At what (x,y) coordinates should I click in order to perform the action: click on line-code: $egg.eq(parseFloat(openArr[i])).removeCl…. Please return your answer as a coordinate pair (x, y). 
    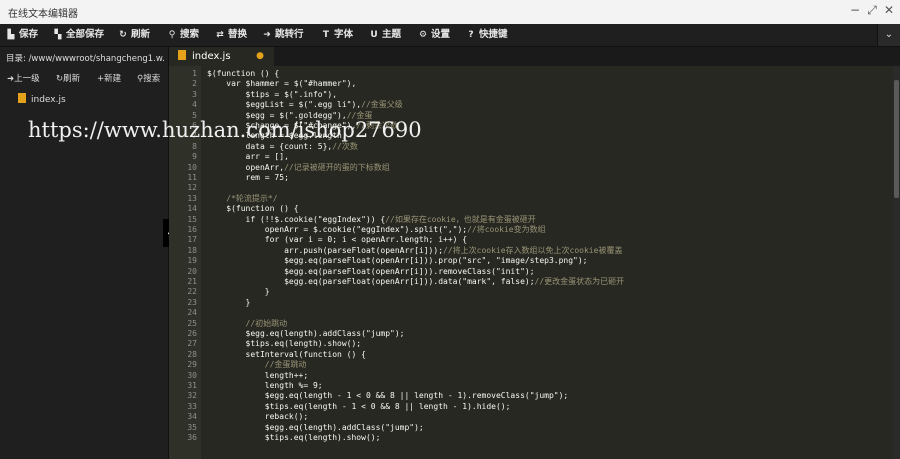
    Looking at the image, I should click on (371, 271).